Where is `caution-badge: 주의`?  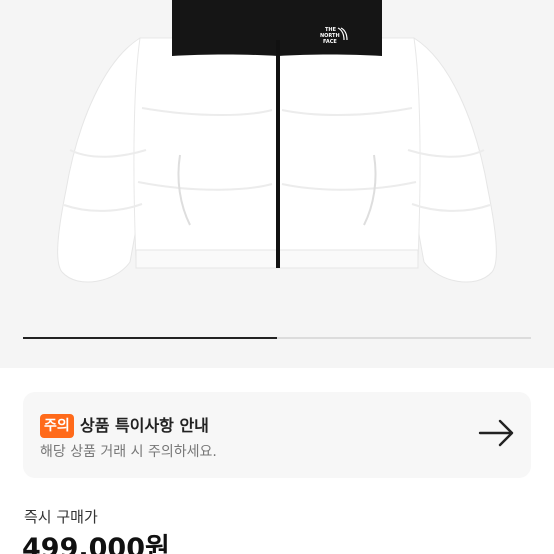 caution-badge: 주의 is located at coordinates (57, 426).